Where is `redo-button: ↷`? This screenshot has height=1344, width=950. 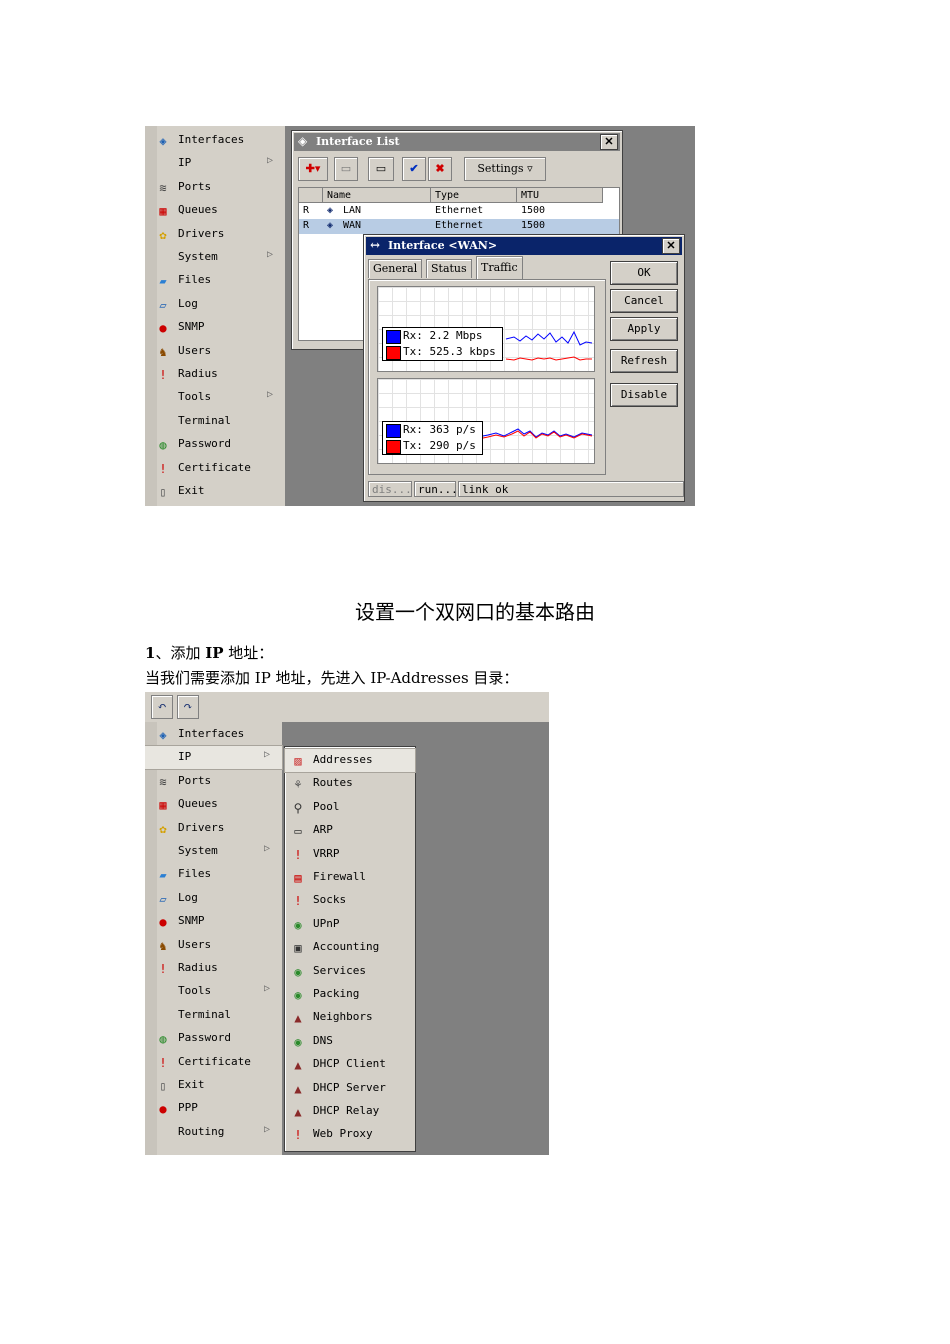 redo-button: ↷ is located at coordinates (188, 707).